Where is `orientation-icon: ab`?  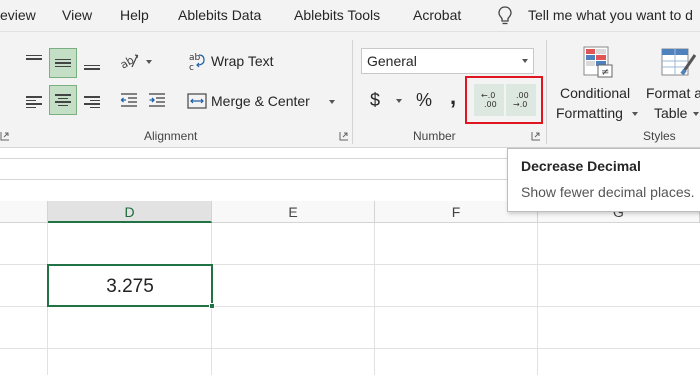 orientation-icon: ab is located at coordinates (129, 61).